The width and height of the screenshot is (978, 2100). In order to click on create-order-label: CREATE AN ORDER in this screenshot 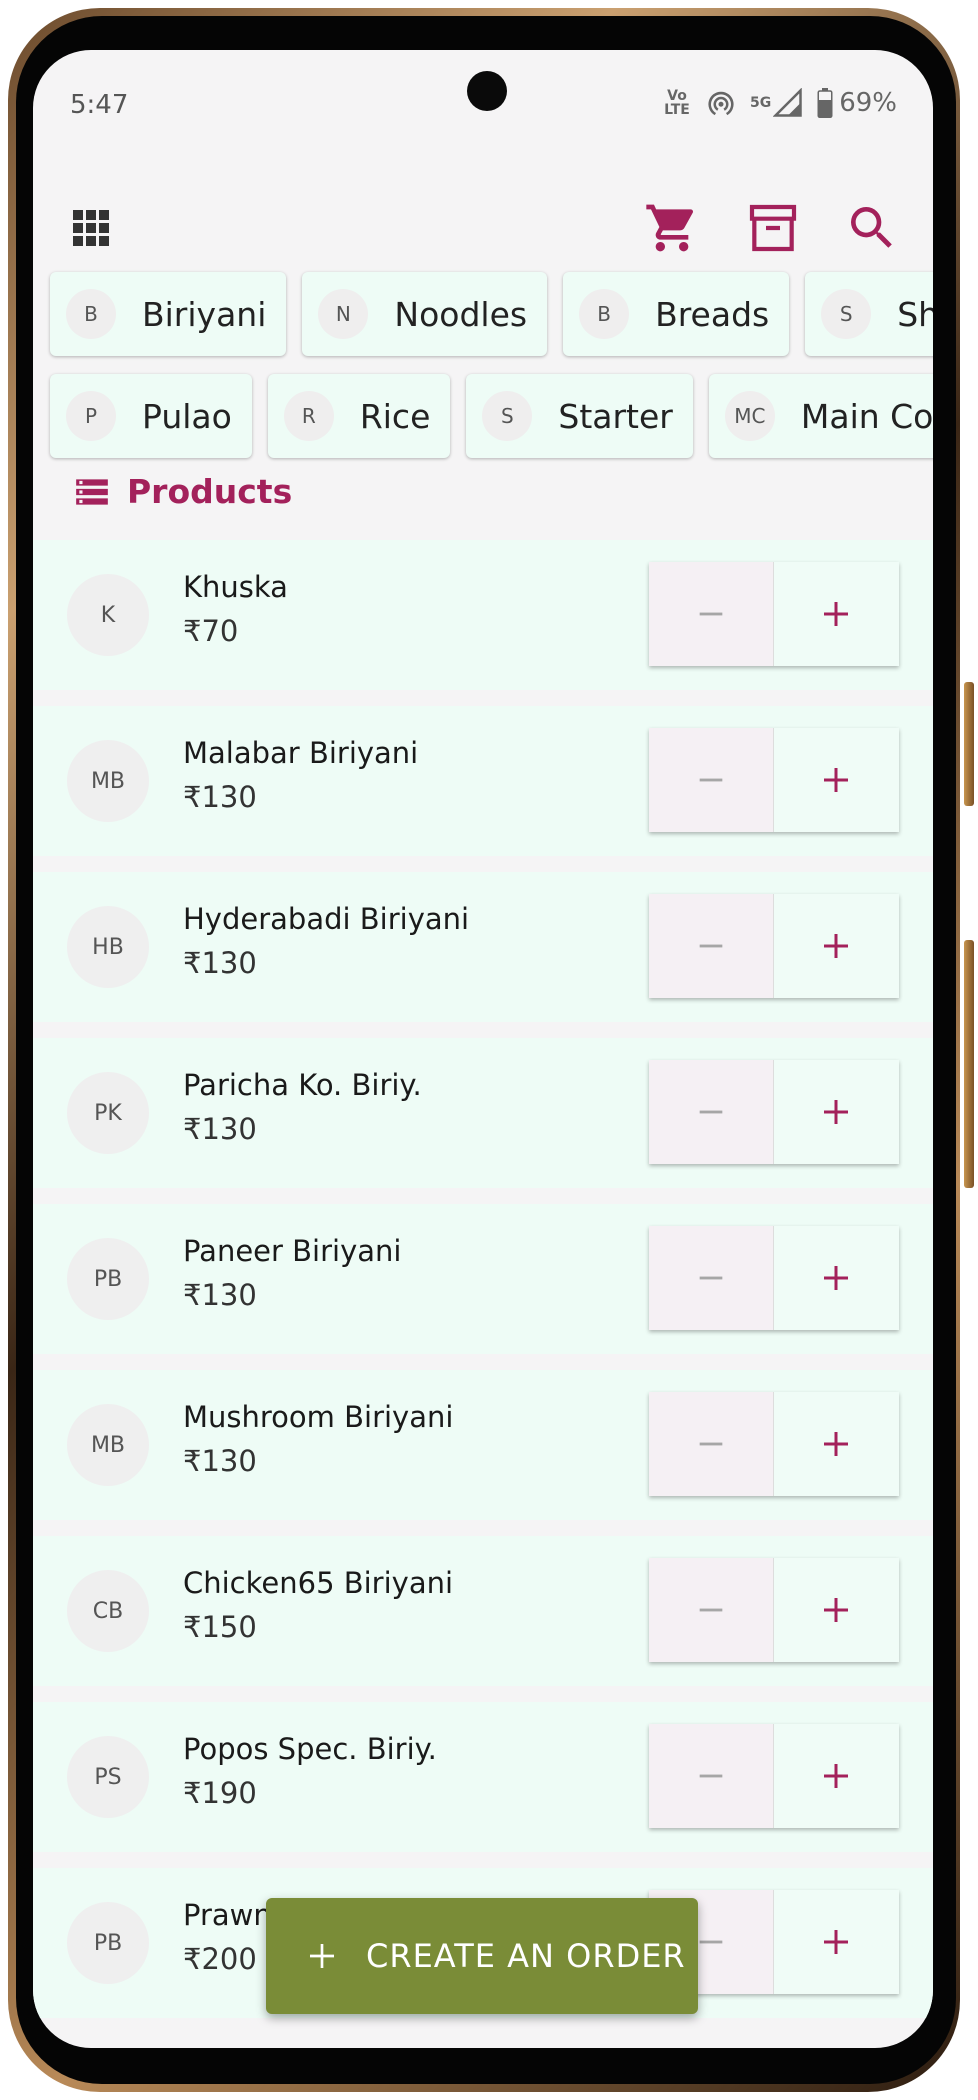, I will do `click(526, 1956)`.